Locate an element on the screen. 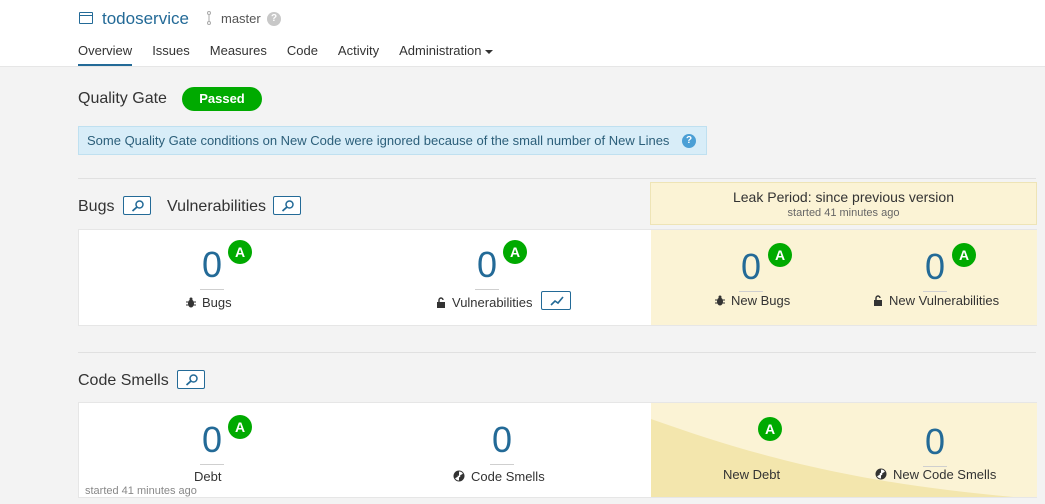 The image size is (1045, 504). debt-trend-shape is located at coordinates (832, 458).